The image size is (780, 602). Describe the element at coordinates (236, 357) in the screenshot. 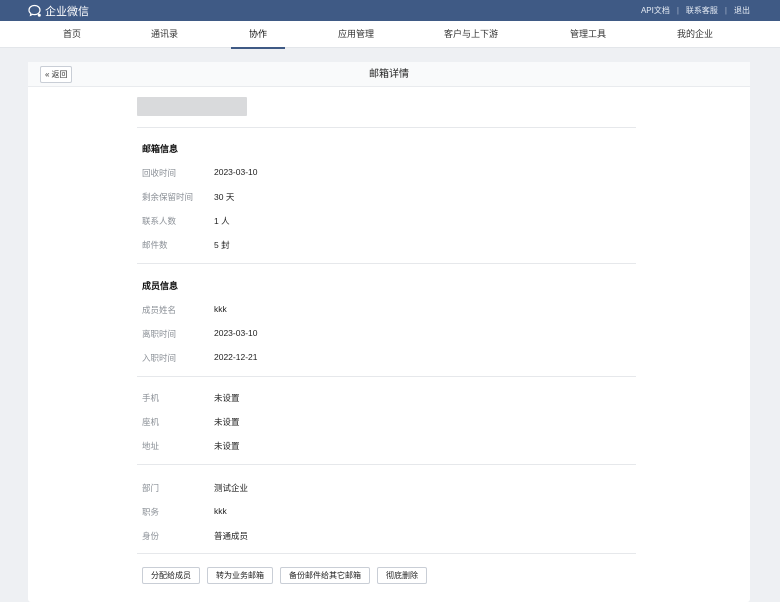

I see `row-value: 2022-12-21` at that location.